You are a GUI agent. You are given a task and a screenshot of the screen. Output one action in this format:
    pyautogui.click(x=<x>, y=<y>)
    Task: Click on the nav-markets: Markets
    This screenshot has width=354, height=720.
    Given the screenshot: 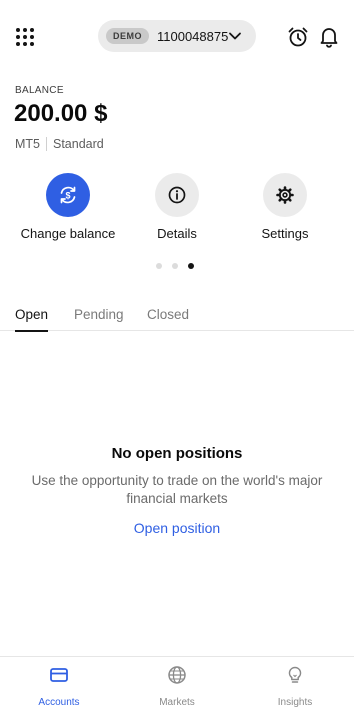 What is the action you would take?
    pyautogui.click(x=177, y=686)
    